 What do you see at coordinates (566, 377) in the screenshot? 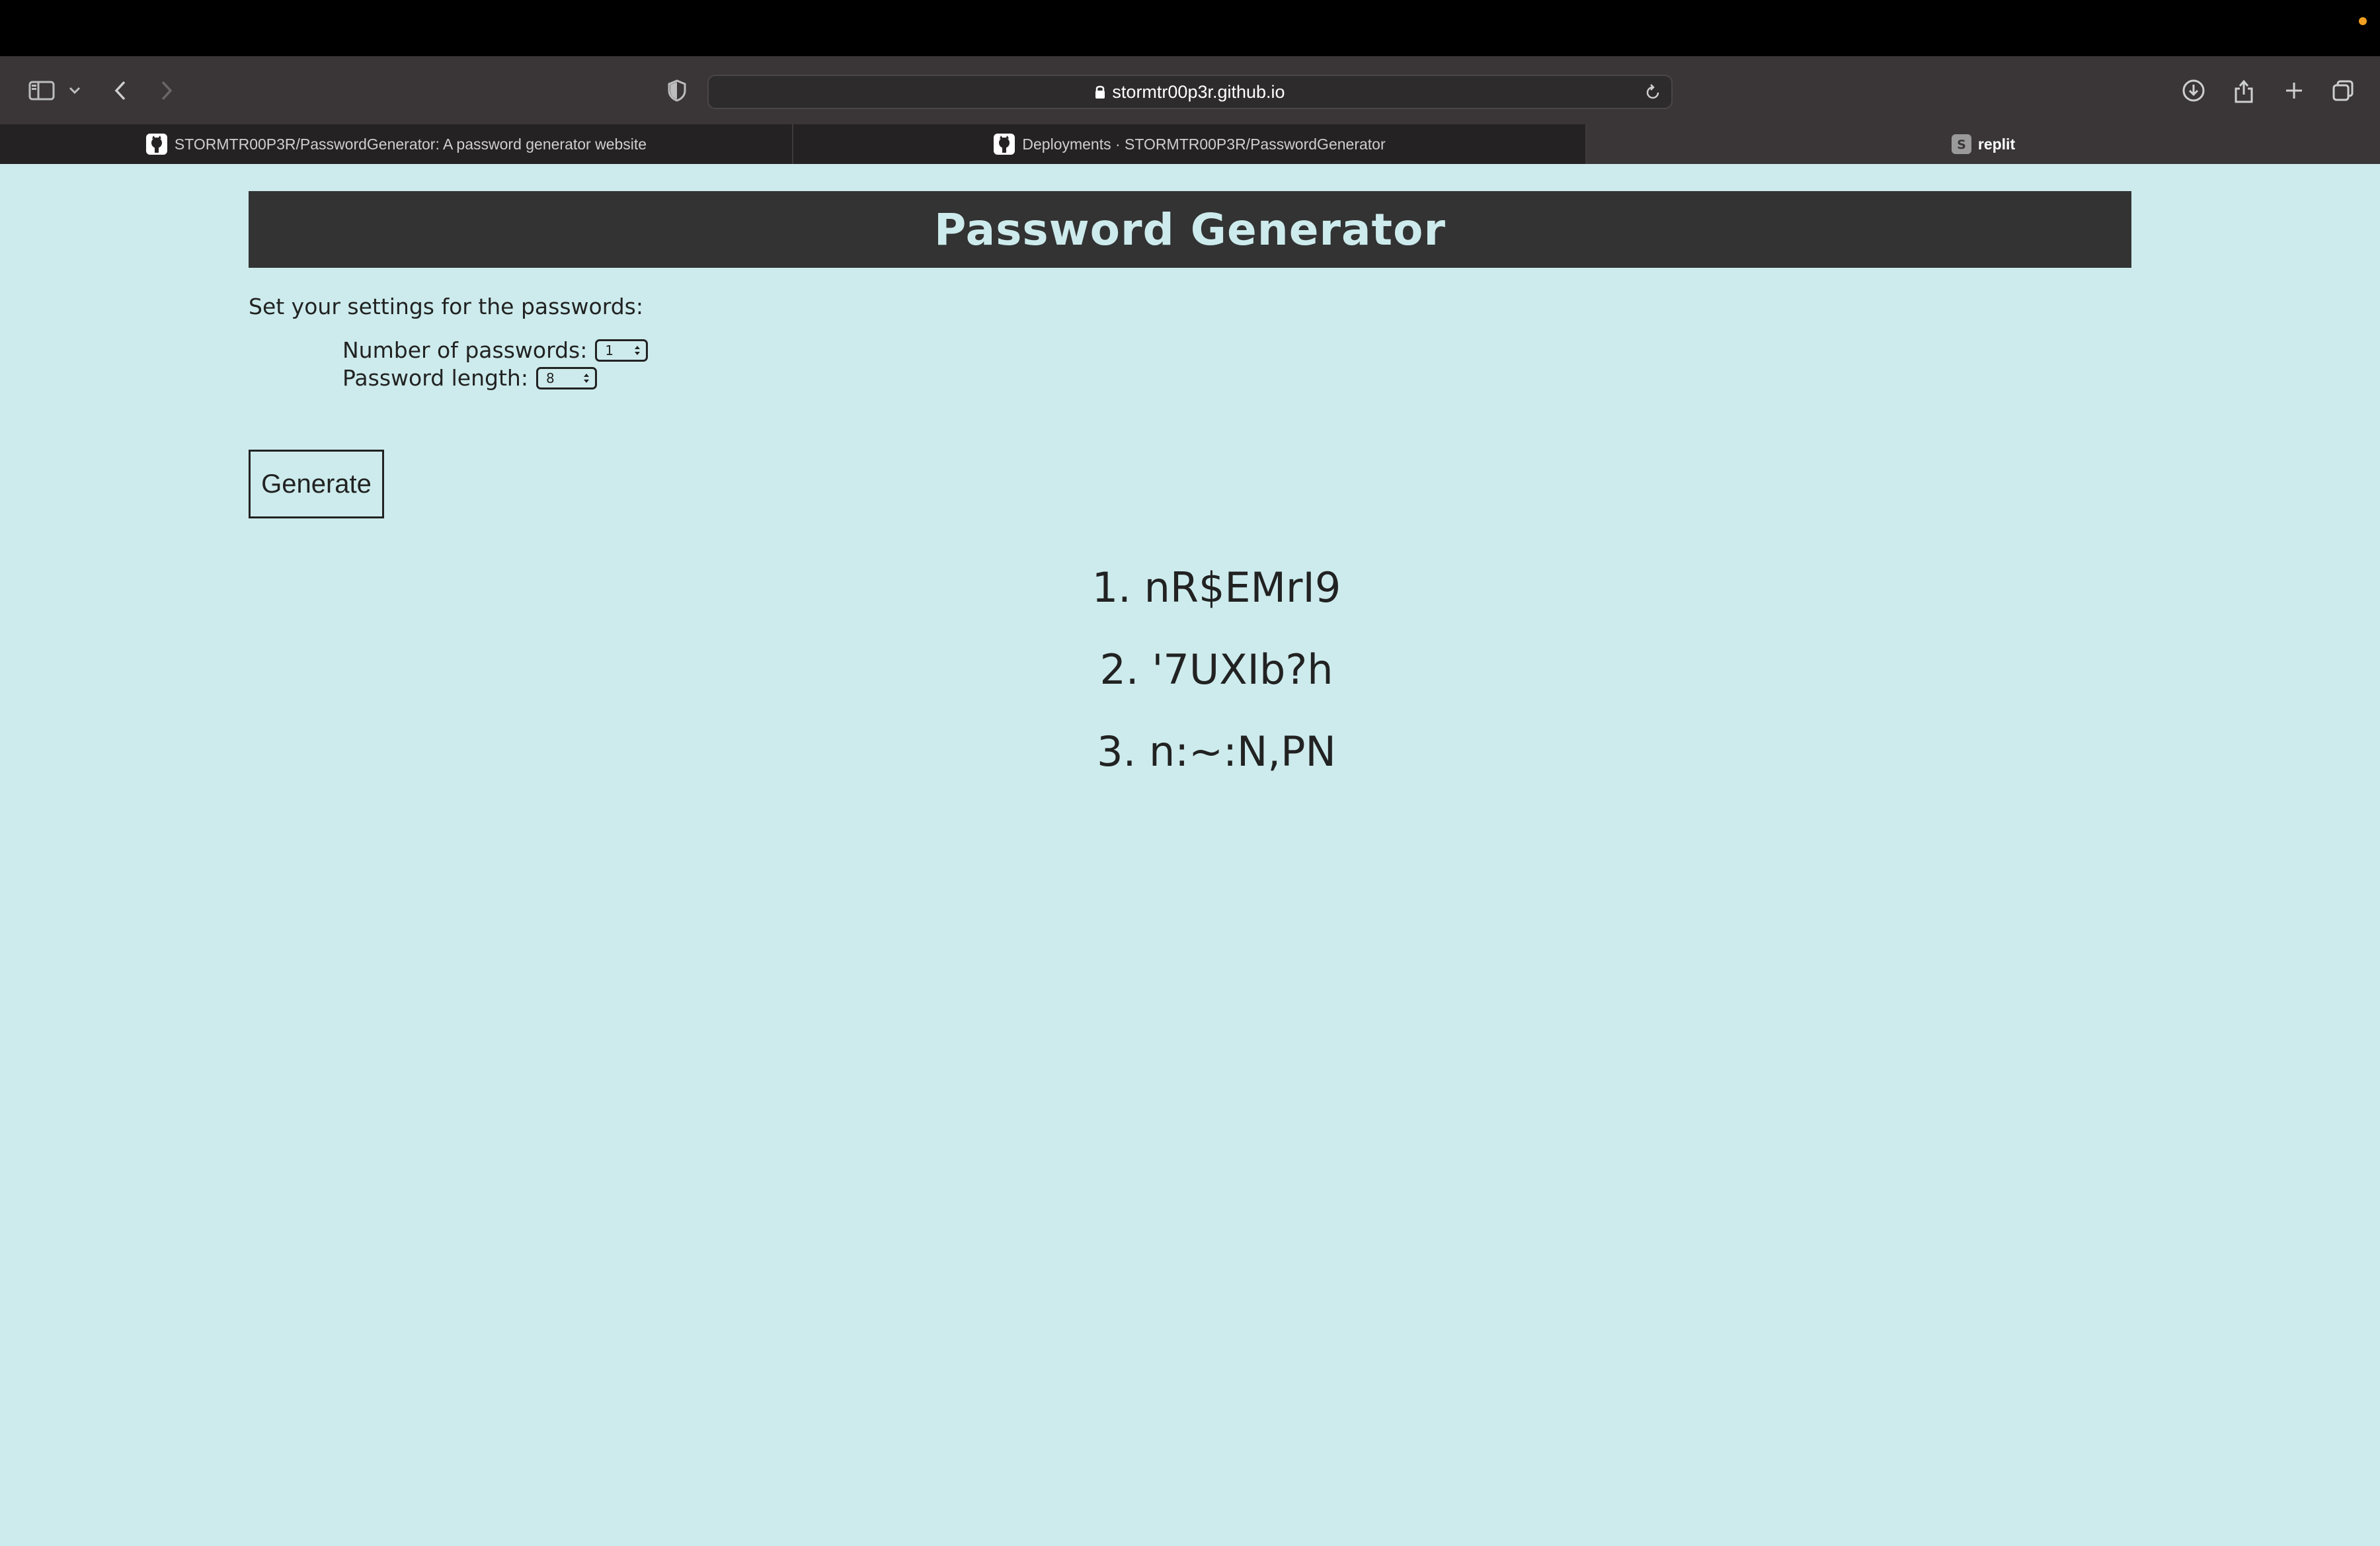
I see `password-length-select: 8` at bounding box center [566, 377].